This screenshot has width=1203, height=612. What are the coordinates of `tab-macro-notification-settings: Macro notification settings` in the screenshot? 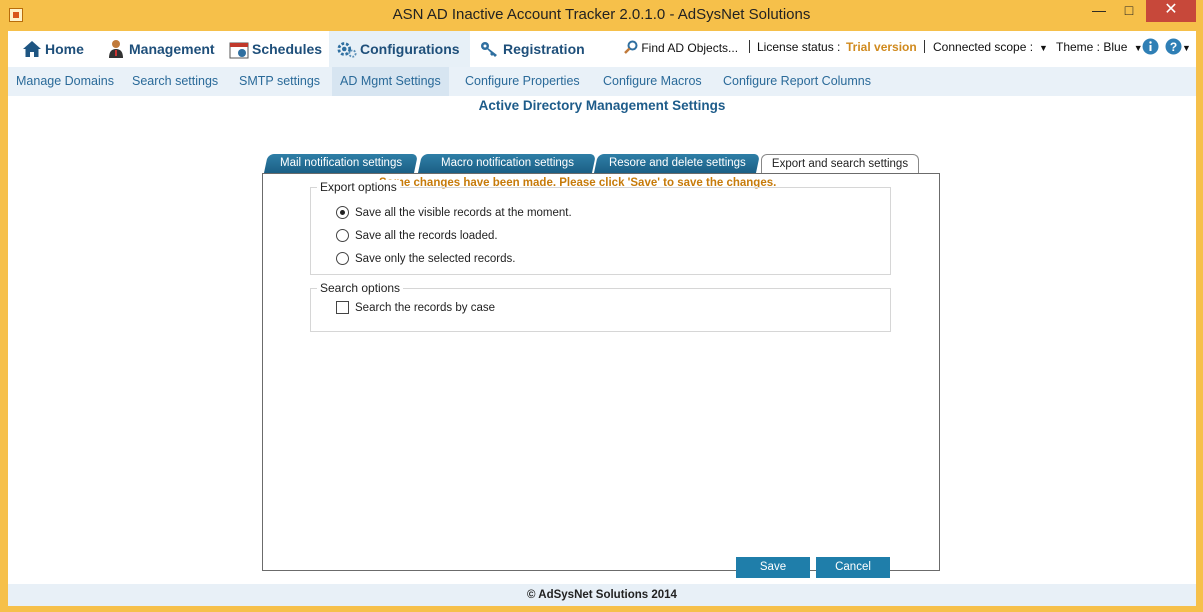 It's located at (507, 163).